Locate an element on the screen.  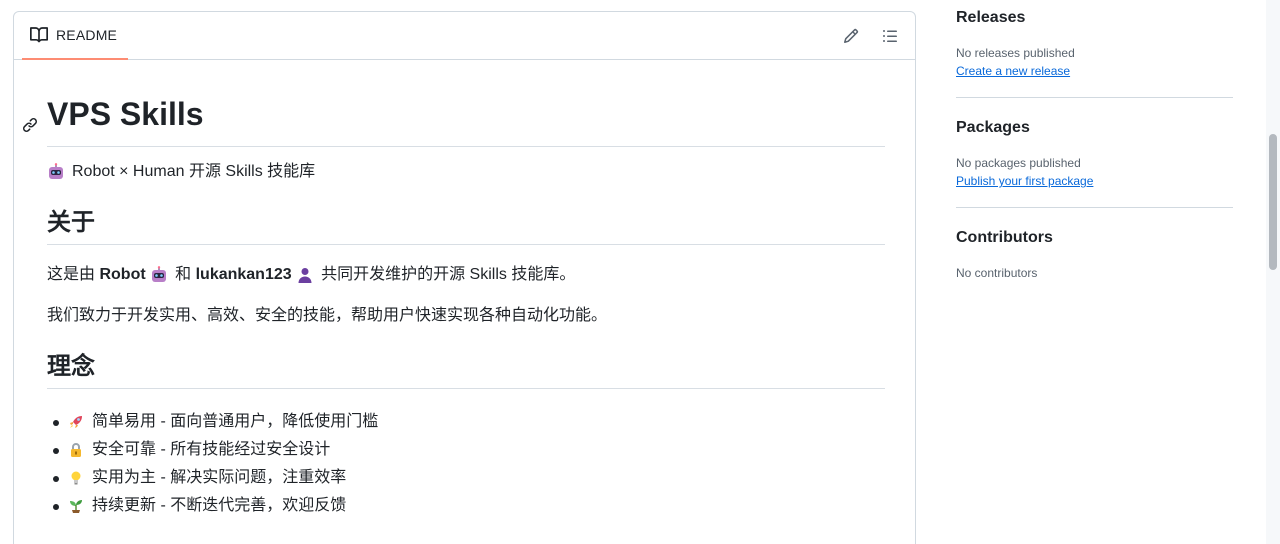
list-item: 实用为主 - 解决实际问题，注重效率 is located at coordinates (215, 478).